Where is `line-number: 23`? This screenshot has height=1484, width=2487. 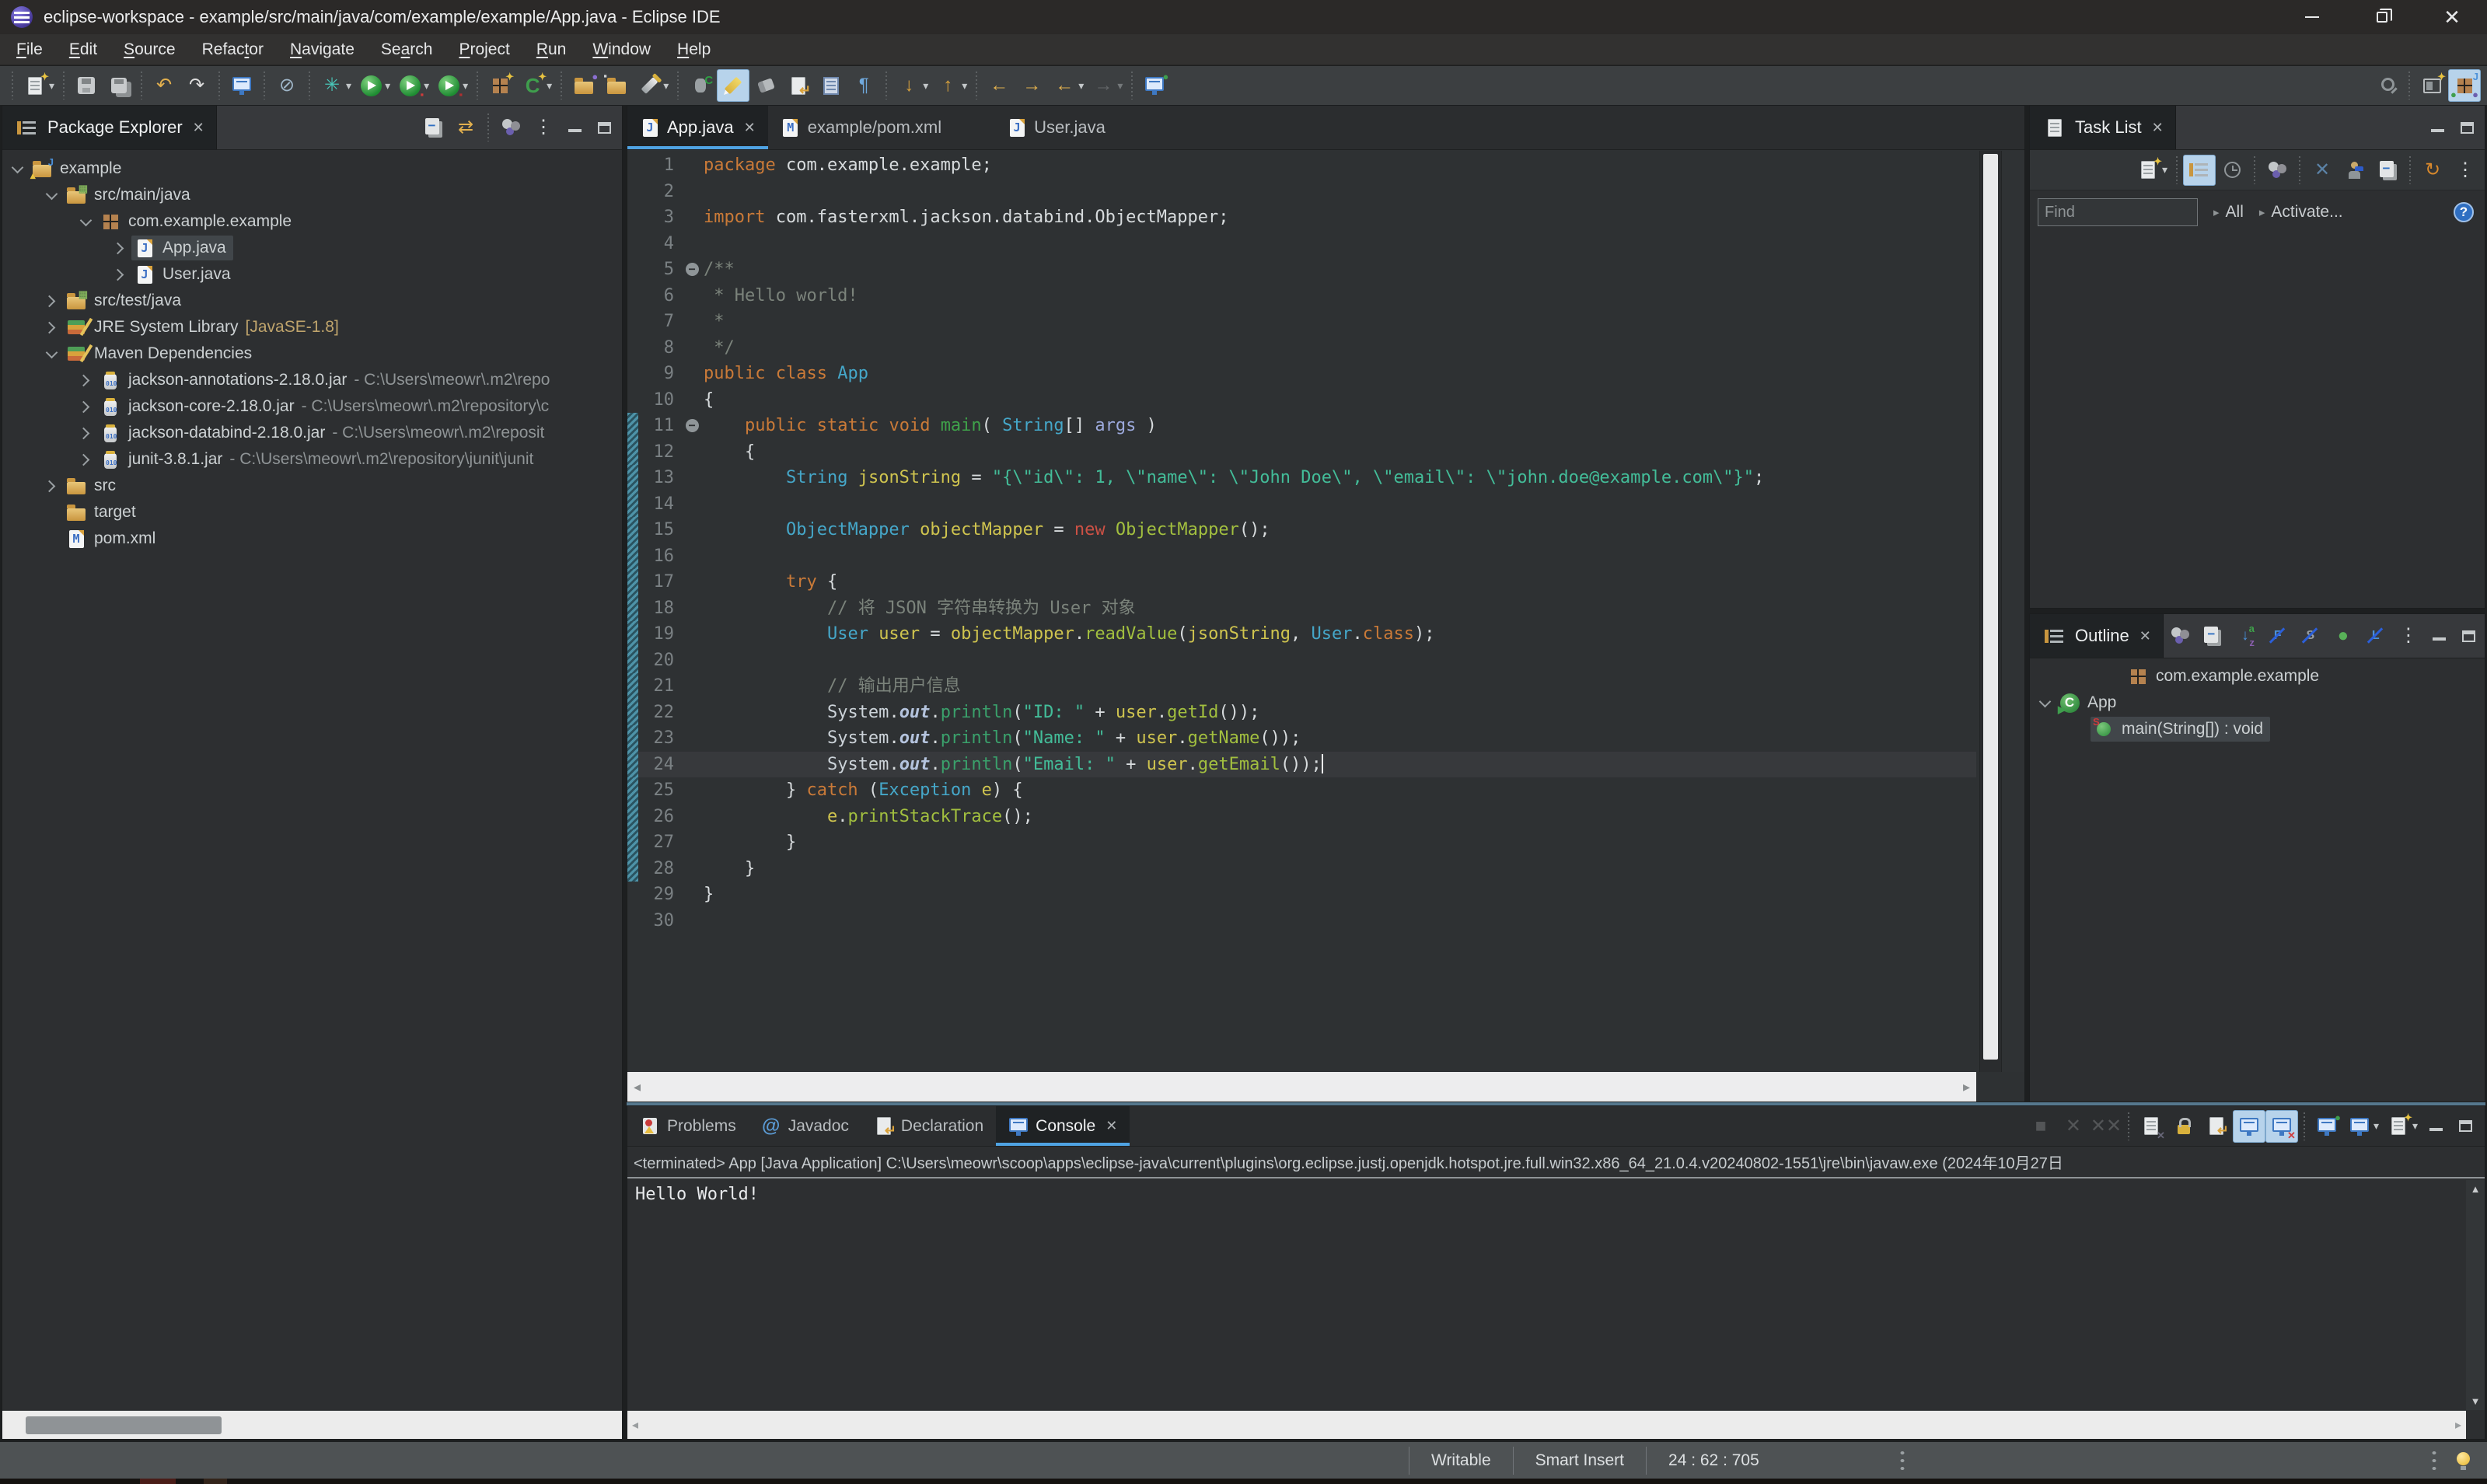
line-number: 23 is located at coordinates (659, 738).